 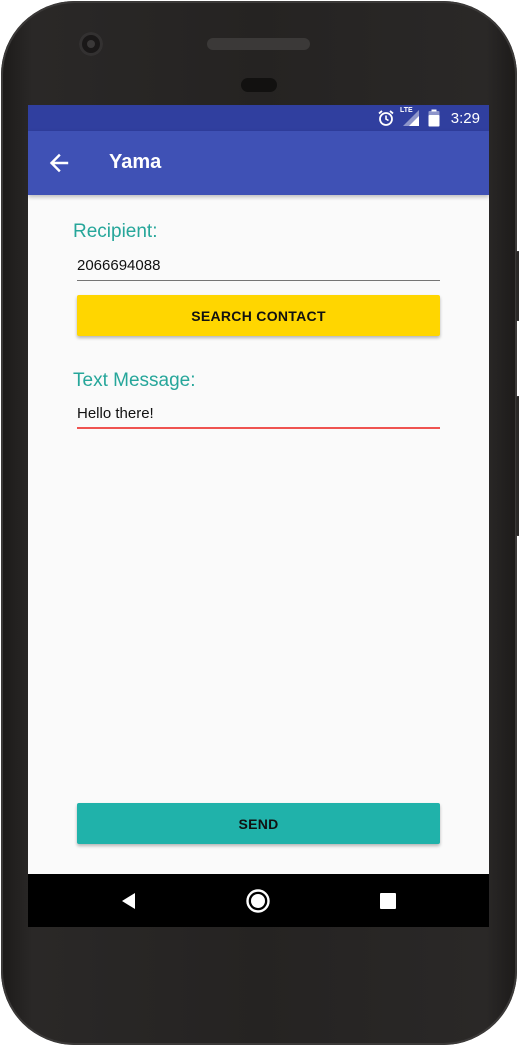 What do you see at coordinates (258, 280) in the screenshot?
I see `recipient-underline` at bounding box center [258, 280].